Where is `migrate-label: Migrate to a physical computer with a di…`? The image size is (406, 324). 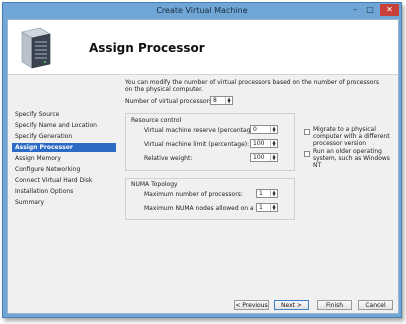
migrate-label: Migrate to a physical computer with a di… is located at coordinates (354, 136).